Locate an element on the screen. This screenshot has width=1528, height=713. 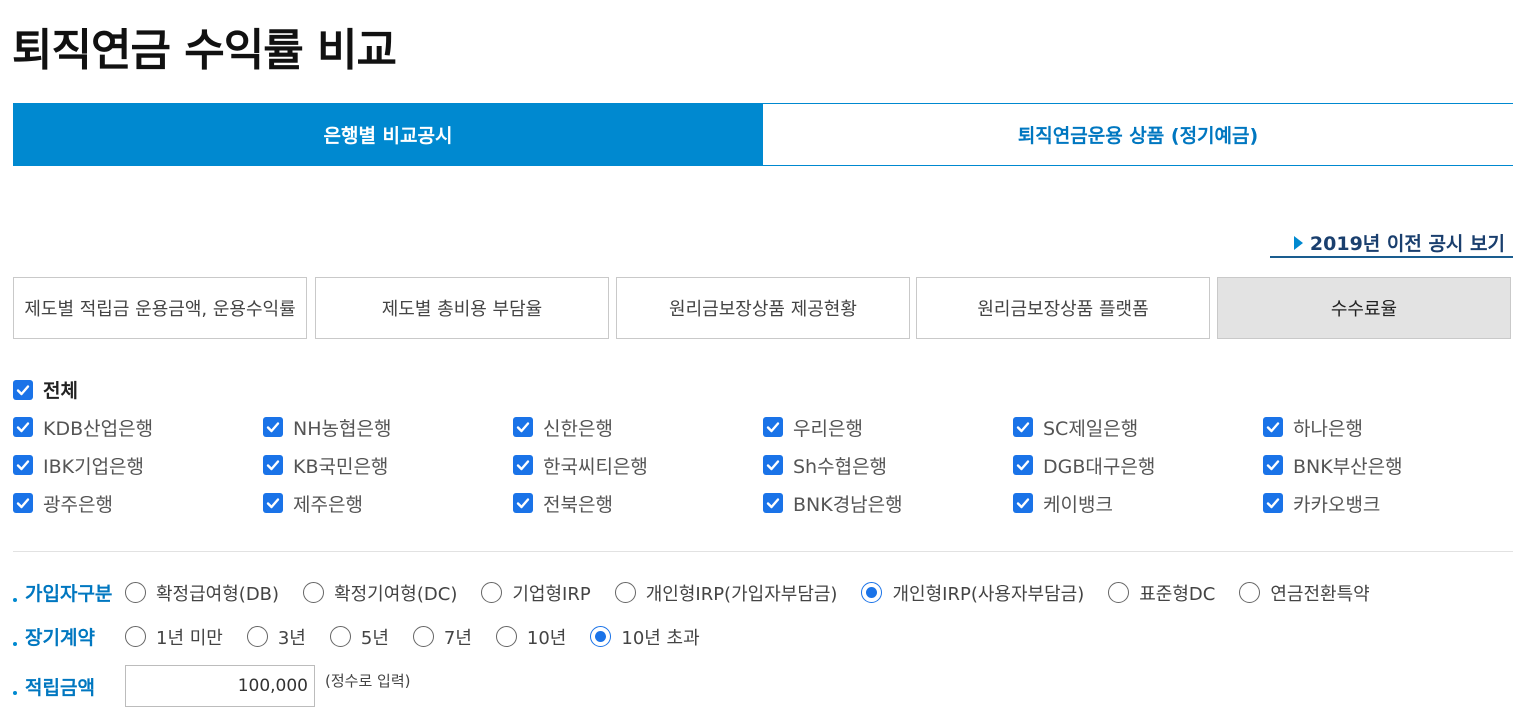
bank-checkbox-item: DGB대구은행 is located at coordinates (1084, 465).